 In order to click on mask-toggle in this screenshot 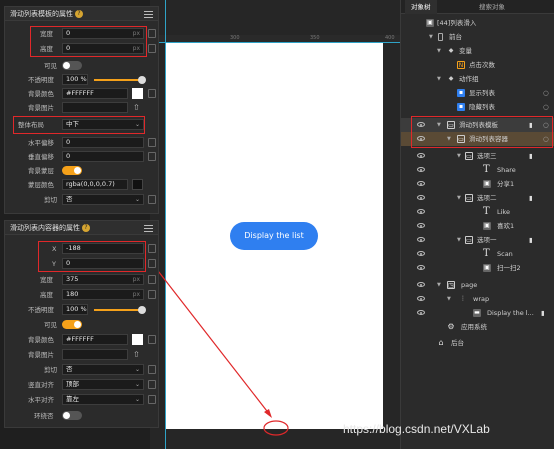, I will do `click(72, 170)`.